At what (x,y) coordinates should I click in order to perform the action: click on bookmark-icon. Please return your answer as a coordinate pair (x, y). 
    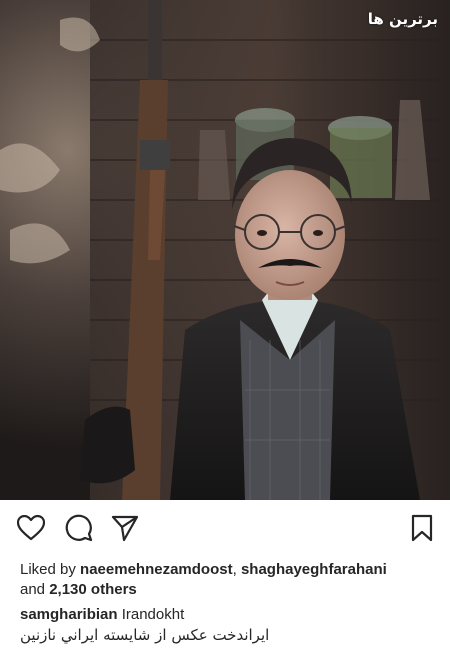
    Looking at the image, I should click on (422, 528).